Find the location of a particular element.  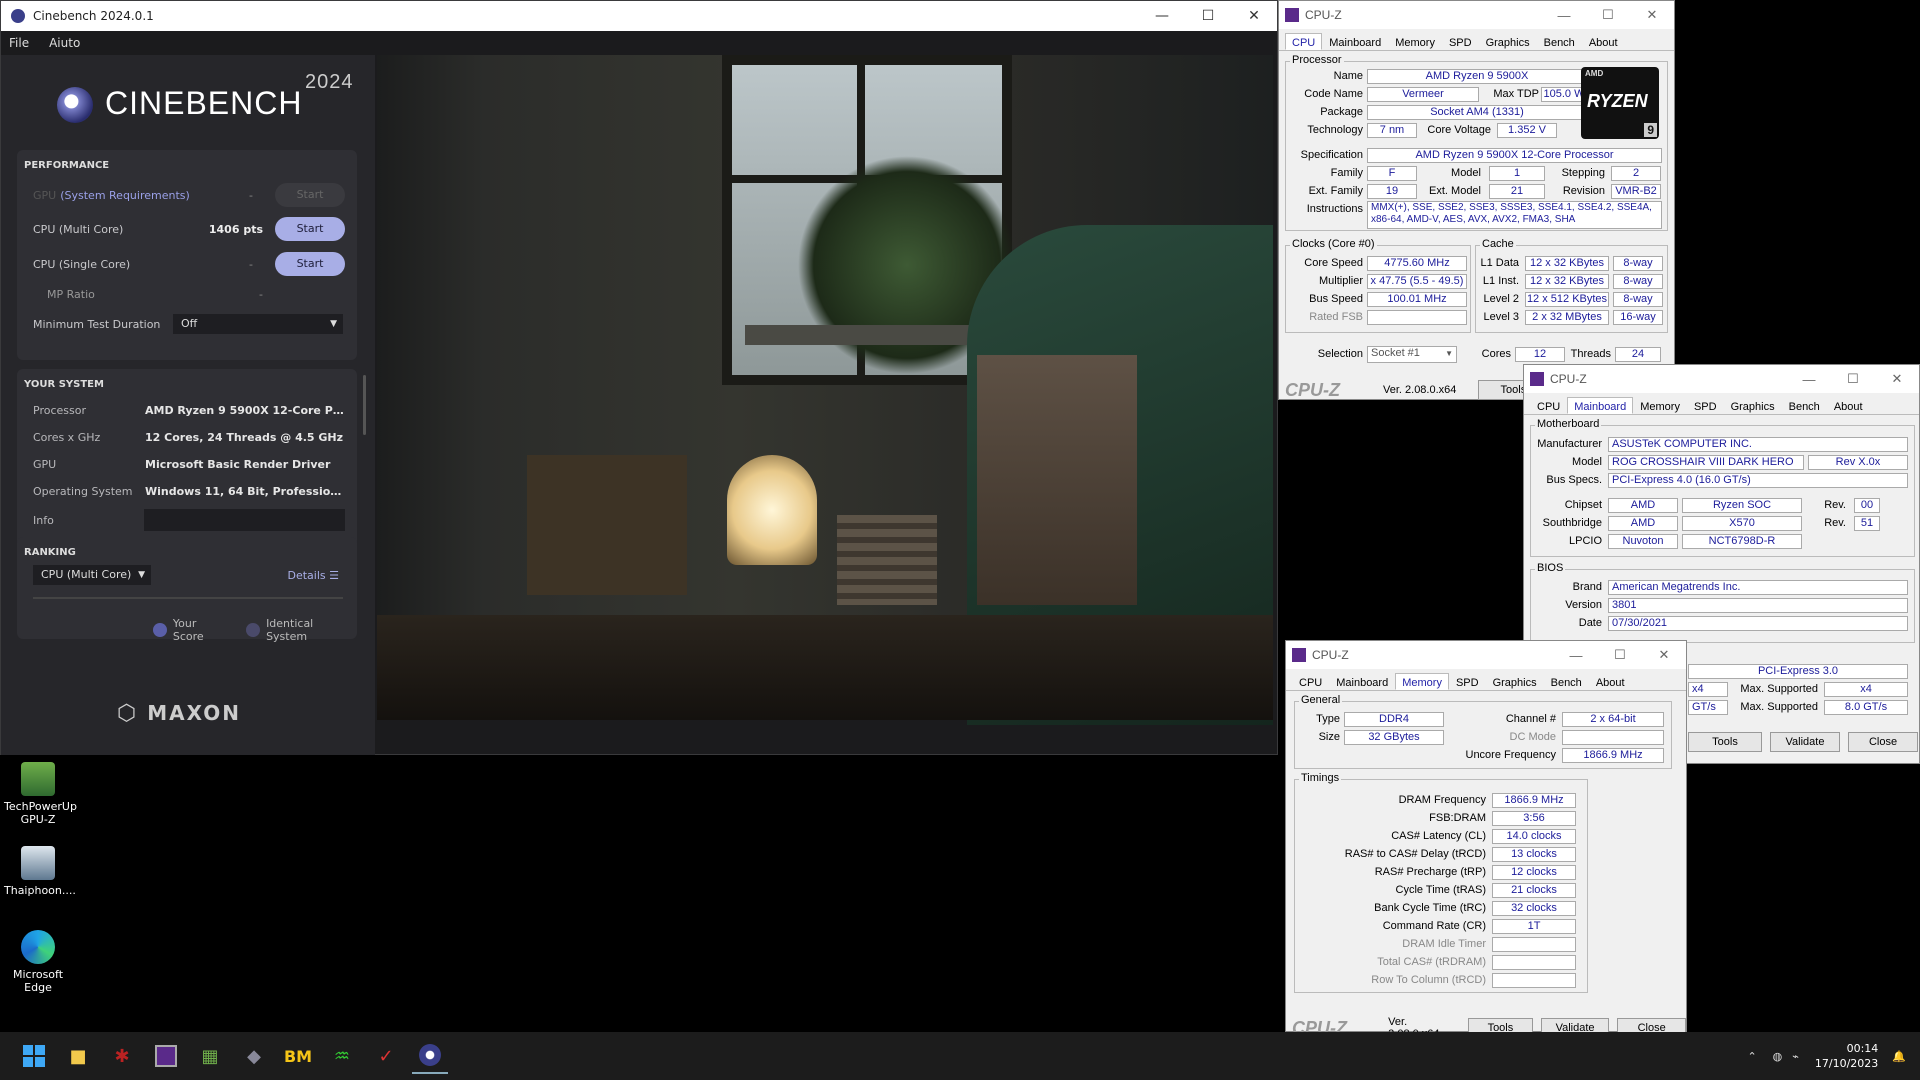

notification-icon: 🔔 is located at coordinates (1899, 1056).